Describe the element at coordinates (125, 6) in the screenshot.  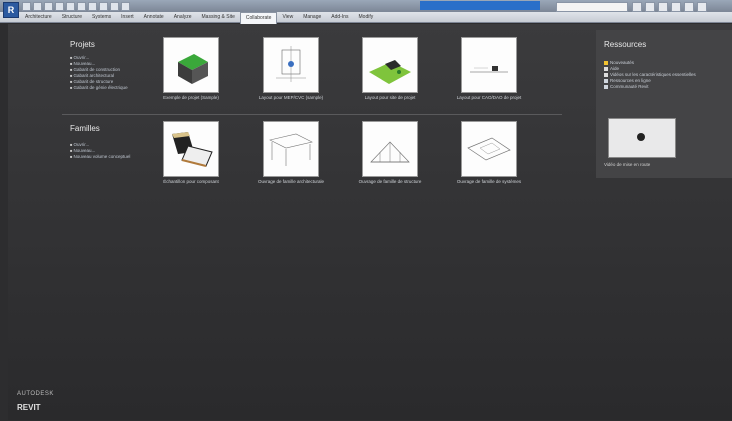
I see `section-icon` at that location.